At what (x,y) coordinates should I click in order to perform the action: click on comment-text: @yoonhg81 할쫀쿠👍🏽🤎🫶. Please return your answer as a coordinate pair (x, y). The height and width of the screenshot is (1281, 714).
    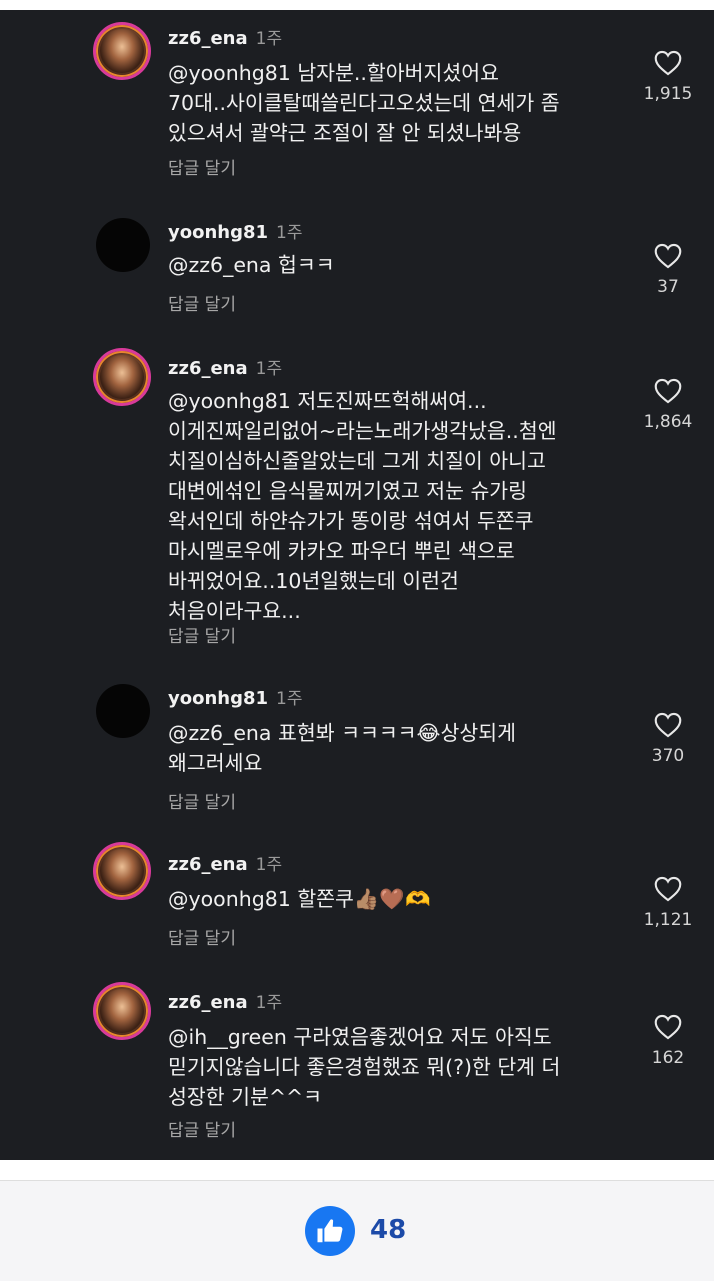
    Looking at the image, I should click on (299, 899).